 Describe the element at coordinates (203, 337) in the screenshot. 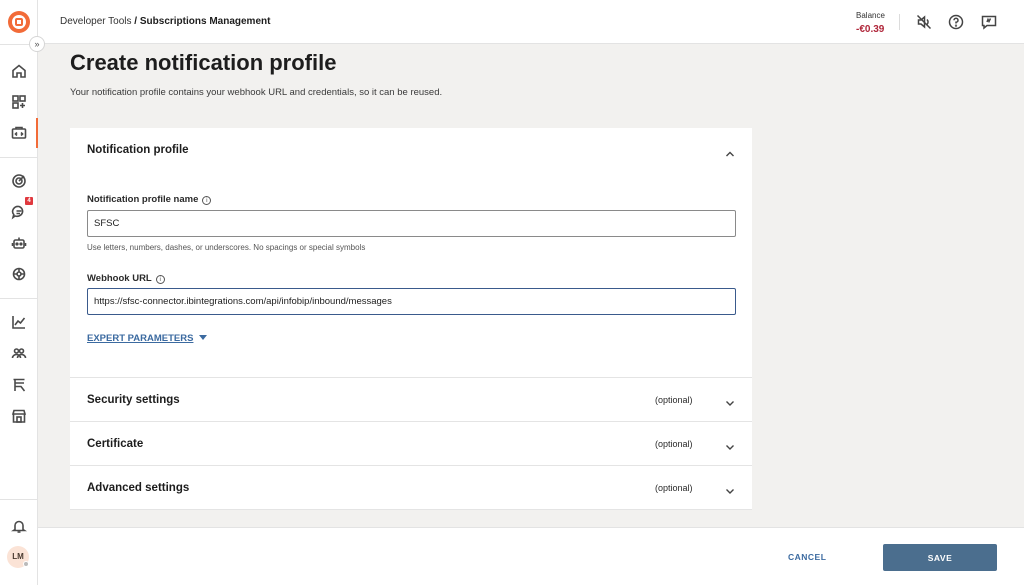

I see `caret-down-icon` at that location.